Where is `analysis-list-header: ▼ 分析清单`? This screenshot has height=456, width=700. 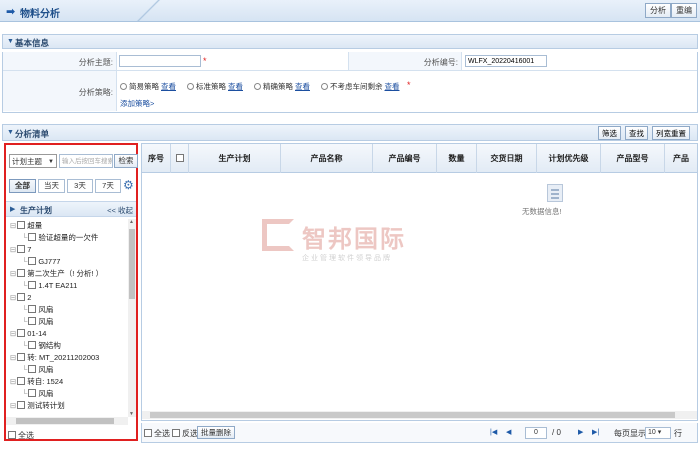
analysis-list-header: ▼ 分析清单 is located at coordinates (350, 132).